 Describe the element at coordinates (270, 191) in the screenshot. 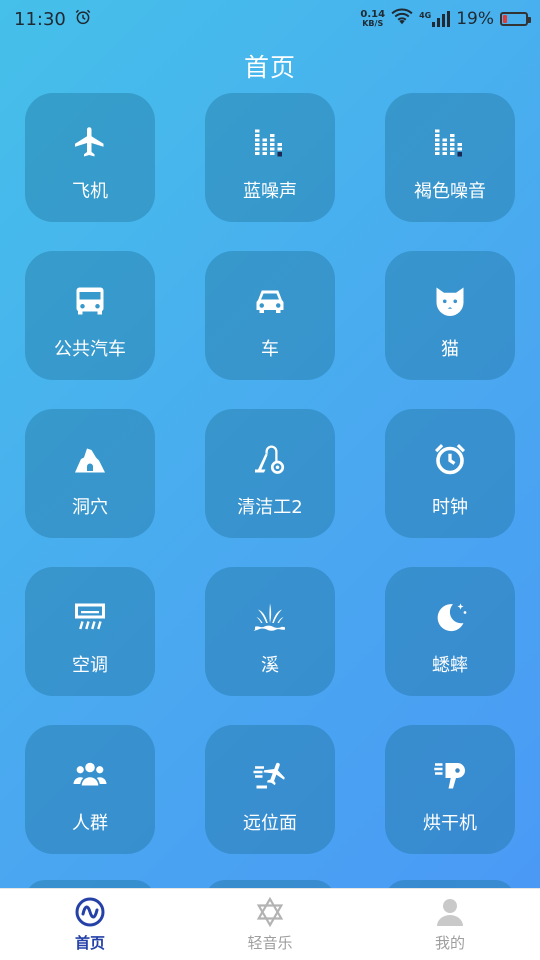

I see `sound-tile-label: 蓝噪声` at that location.